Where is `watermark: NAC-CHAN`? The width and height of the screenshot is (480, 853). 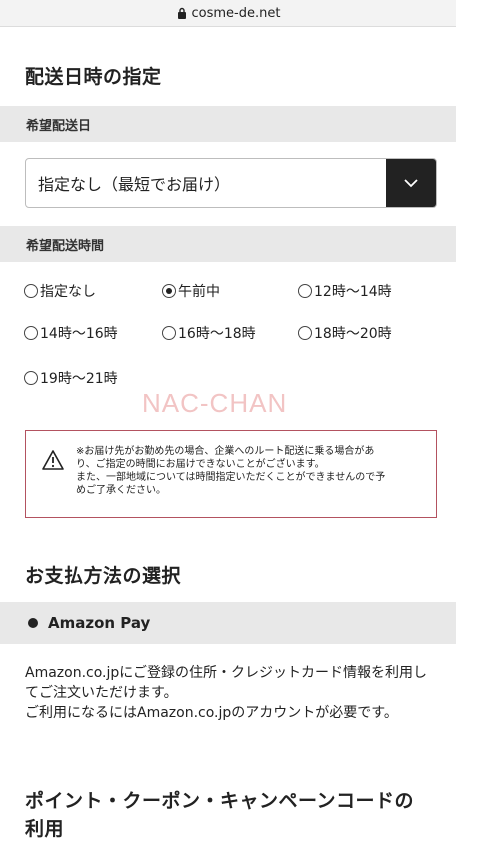 watermark: NAC-CHAN is located at coordinates (215, 403).